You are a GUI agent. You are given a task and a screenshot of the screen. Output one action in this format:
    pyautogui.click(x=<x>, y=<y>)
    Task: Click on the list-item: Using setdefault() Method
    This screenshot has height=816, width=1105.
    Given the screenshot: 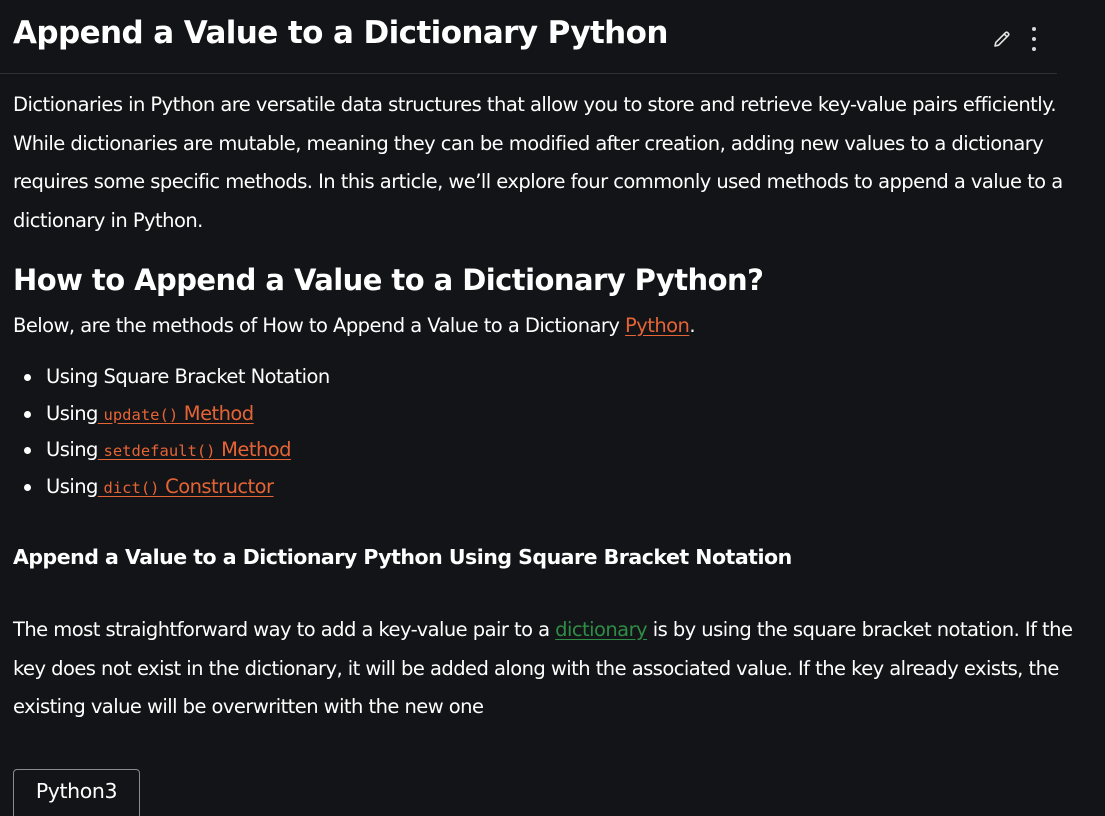 What is the action you would take?
    pyautogui.click(x=165, y=452)
    